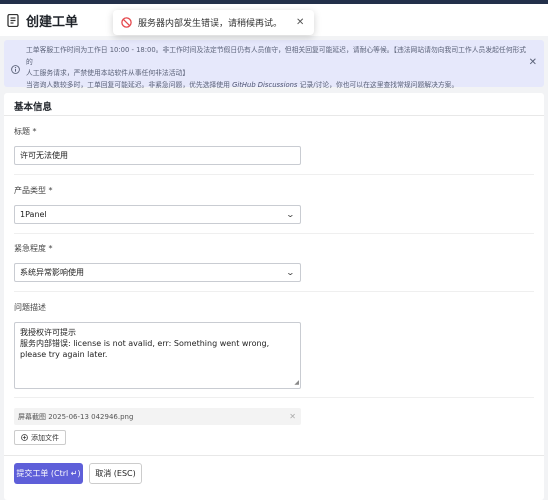 The image size is (548, 500). What do you see at coordinates (15, 66) in the screenshot?
I see `info-icon` at bounding box center [15, 66].